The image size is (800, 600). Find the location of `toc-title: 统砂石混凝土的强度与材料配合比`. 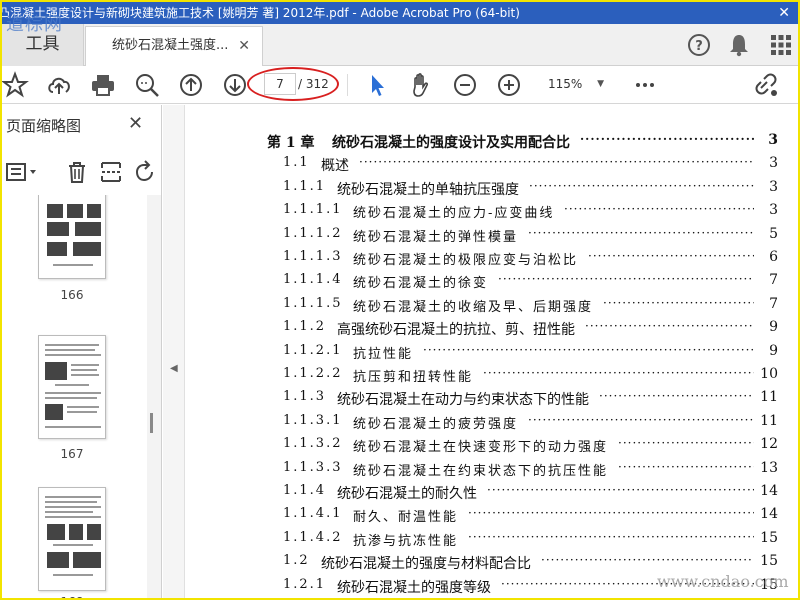

toc-title: 统砂石混凝土的强度与材料配合比 is located at coordinates (426, 564).